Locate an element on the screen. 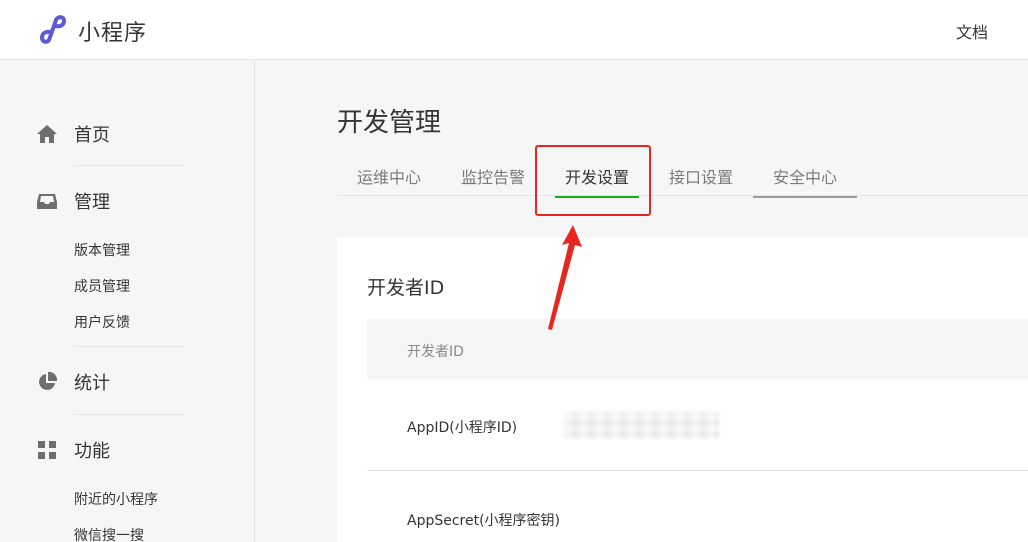  tab-api-settings: 接口设置 is located at coordinates (701, 176).